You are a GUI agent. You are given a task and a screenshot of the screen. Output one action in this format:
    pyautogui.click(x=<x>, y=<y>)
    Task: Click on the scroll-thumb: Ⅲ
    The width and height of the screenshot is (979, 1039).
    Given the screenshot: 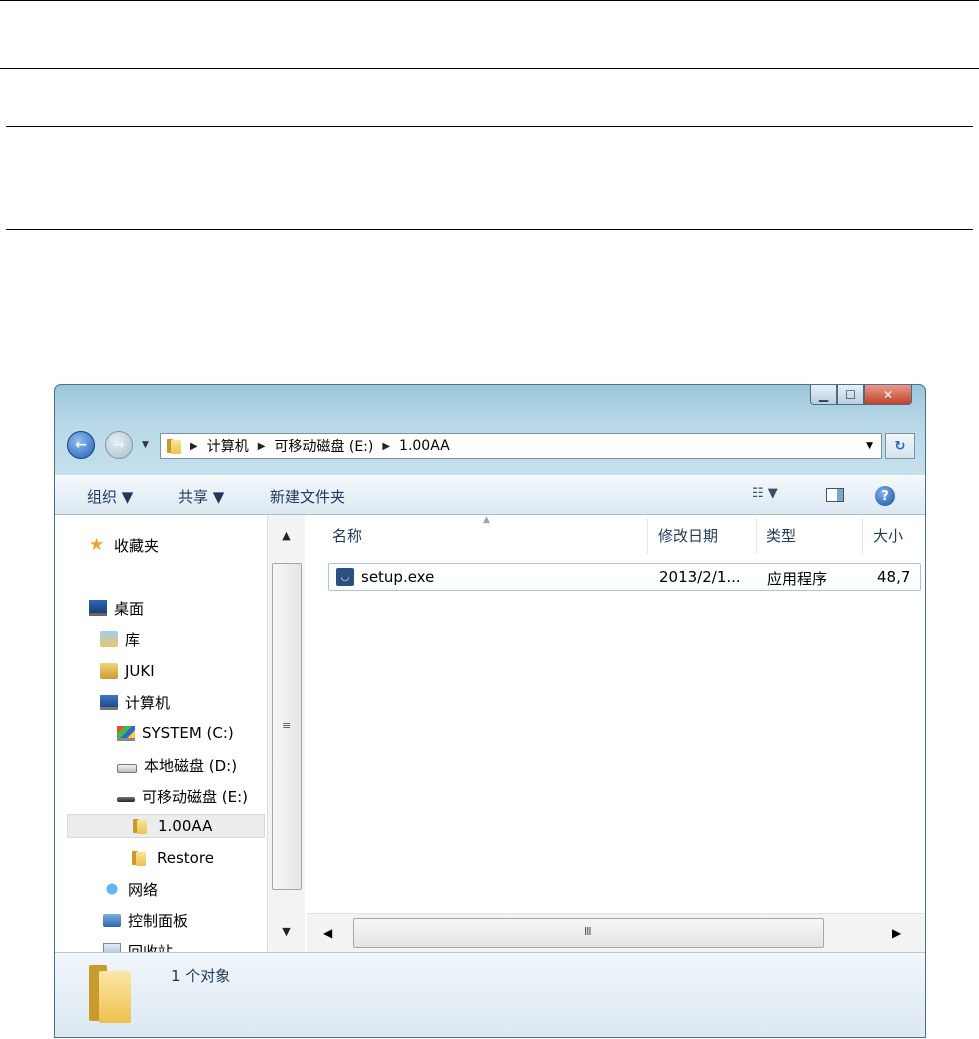 What is the action you would take?
    pyautogui.click(x=588, y=933)
    